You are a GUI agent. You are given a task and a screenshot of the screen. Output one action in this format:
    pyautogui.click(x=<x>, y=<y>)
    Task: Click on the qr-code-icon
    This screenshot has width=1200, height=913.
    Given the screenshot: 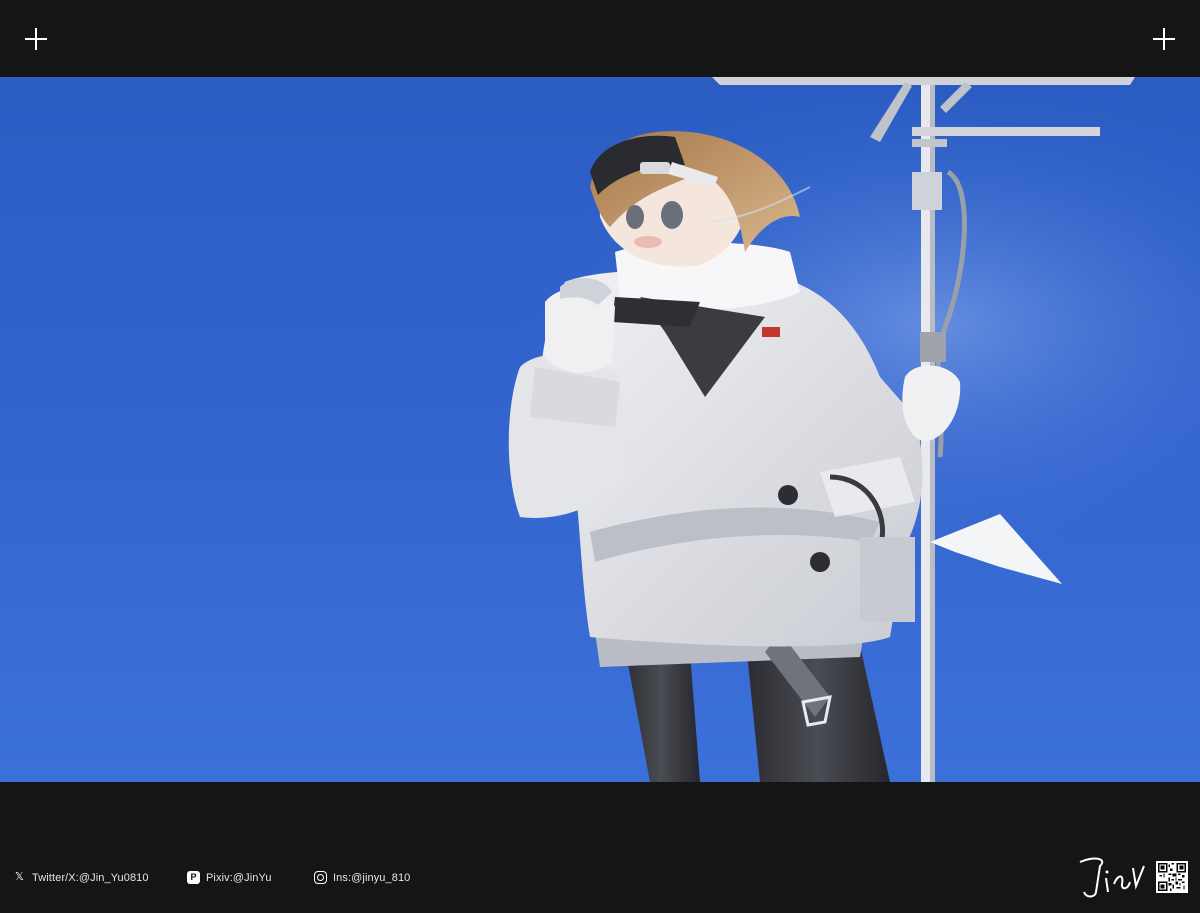 What is the action you would take?
    pyautogui.click(x=1172, y=877)
    